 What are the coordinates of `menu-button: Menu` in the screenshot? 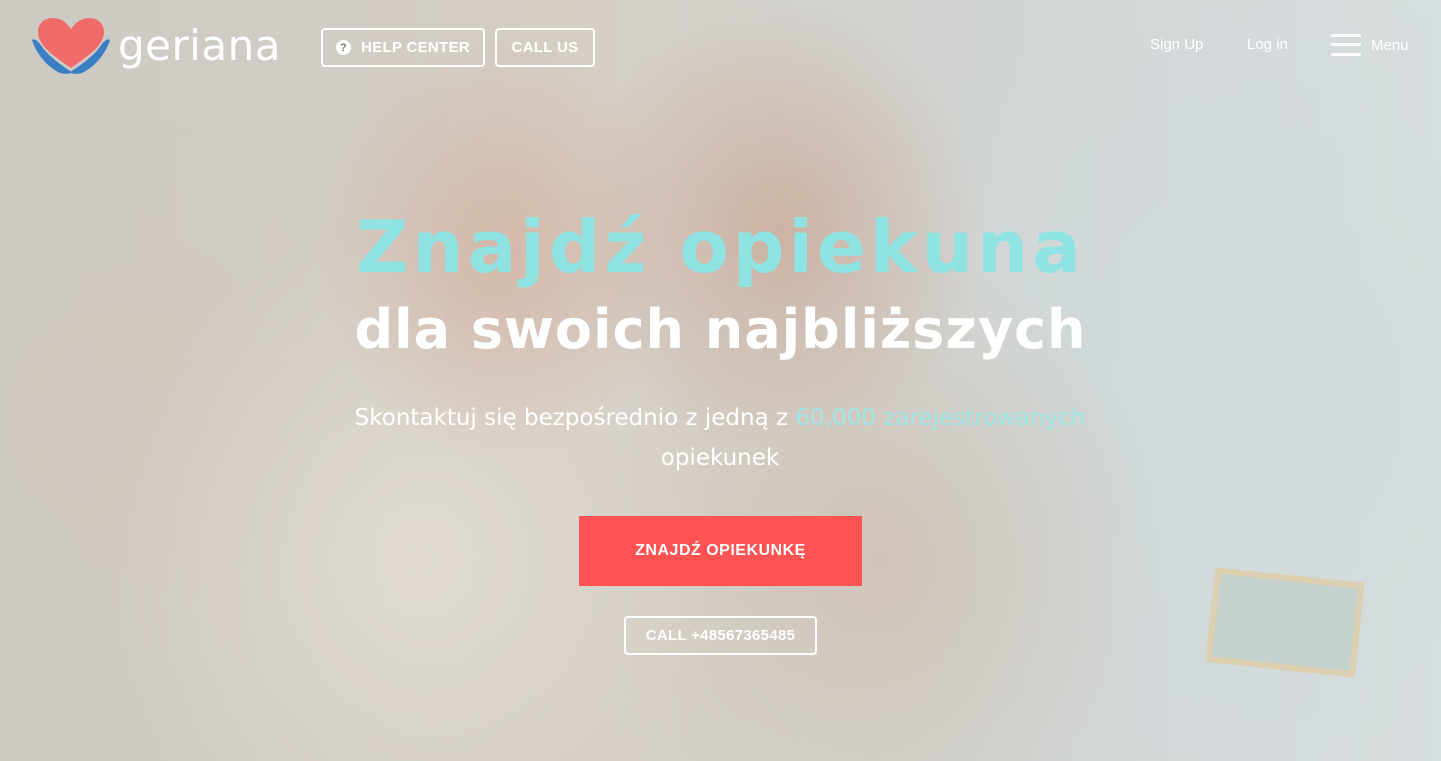 It's located at (1370, 45).